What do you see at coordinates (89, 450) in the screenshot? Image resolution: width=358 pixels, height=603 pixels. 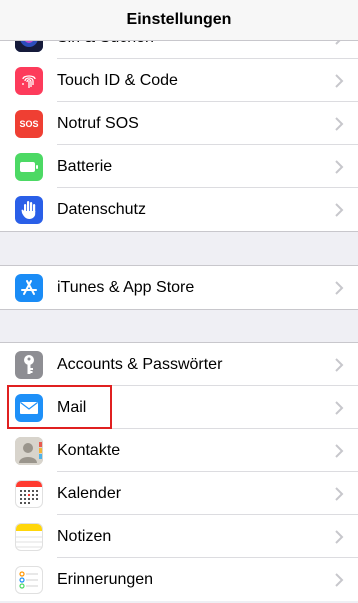 I see `settings-label: Kontakte` at bounding box center [89, 450].